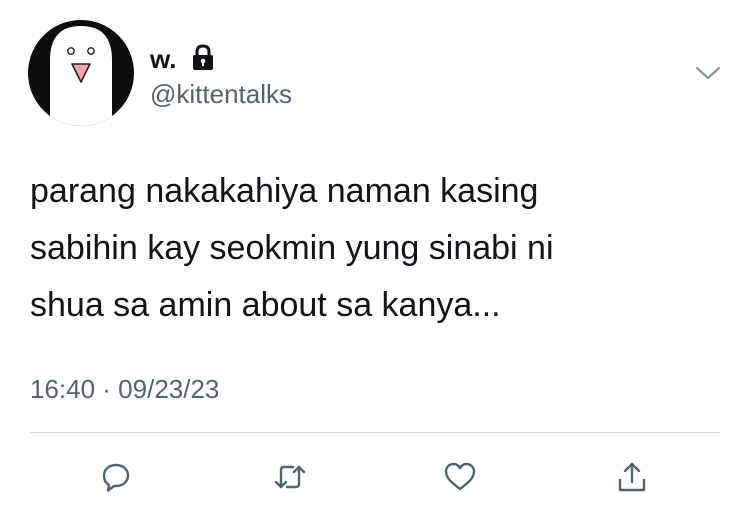  I want to click on retweet-icon, so click(290, 477).